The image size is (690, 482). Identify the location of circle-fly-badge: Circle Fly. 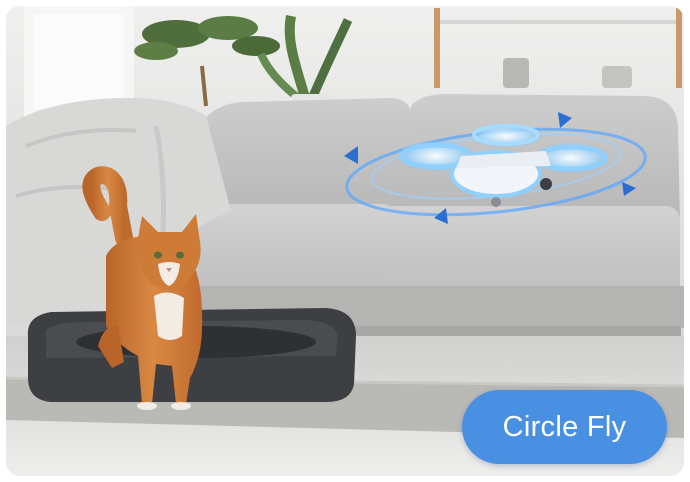
(564, 427).